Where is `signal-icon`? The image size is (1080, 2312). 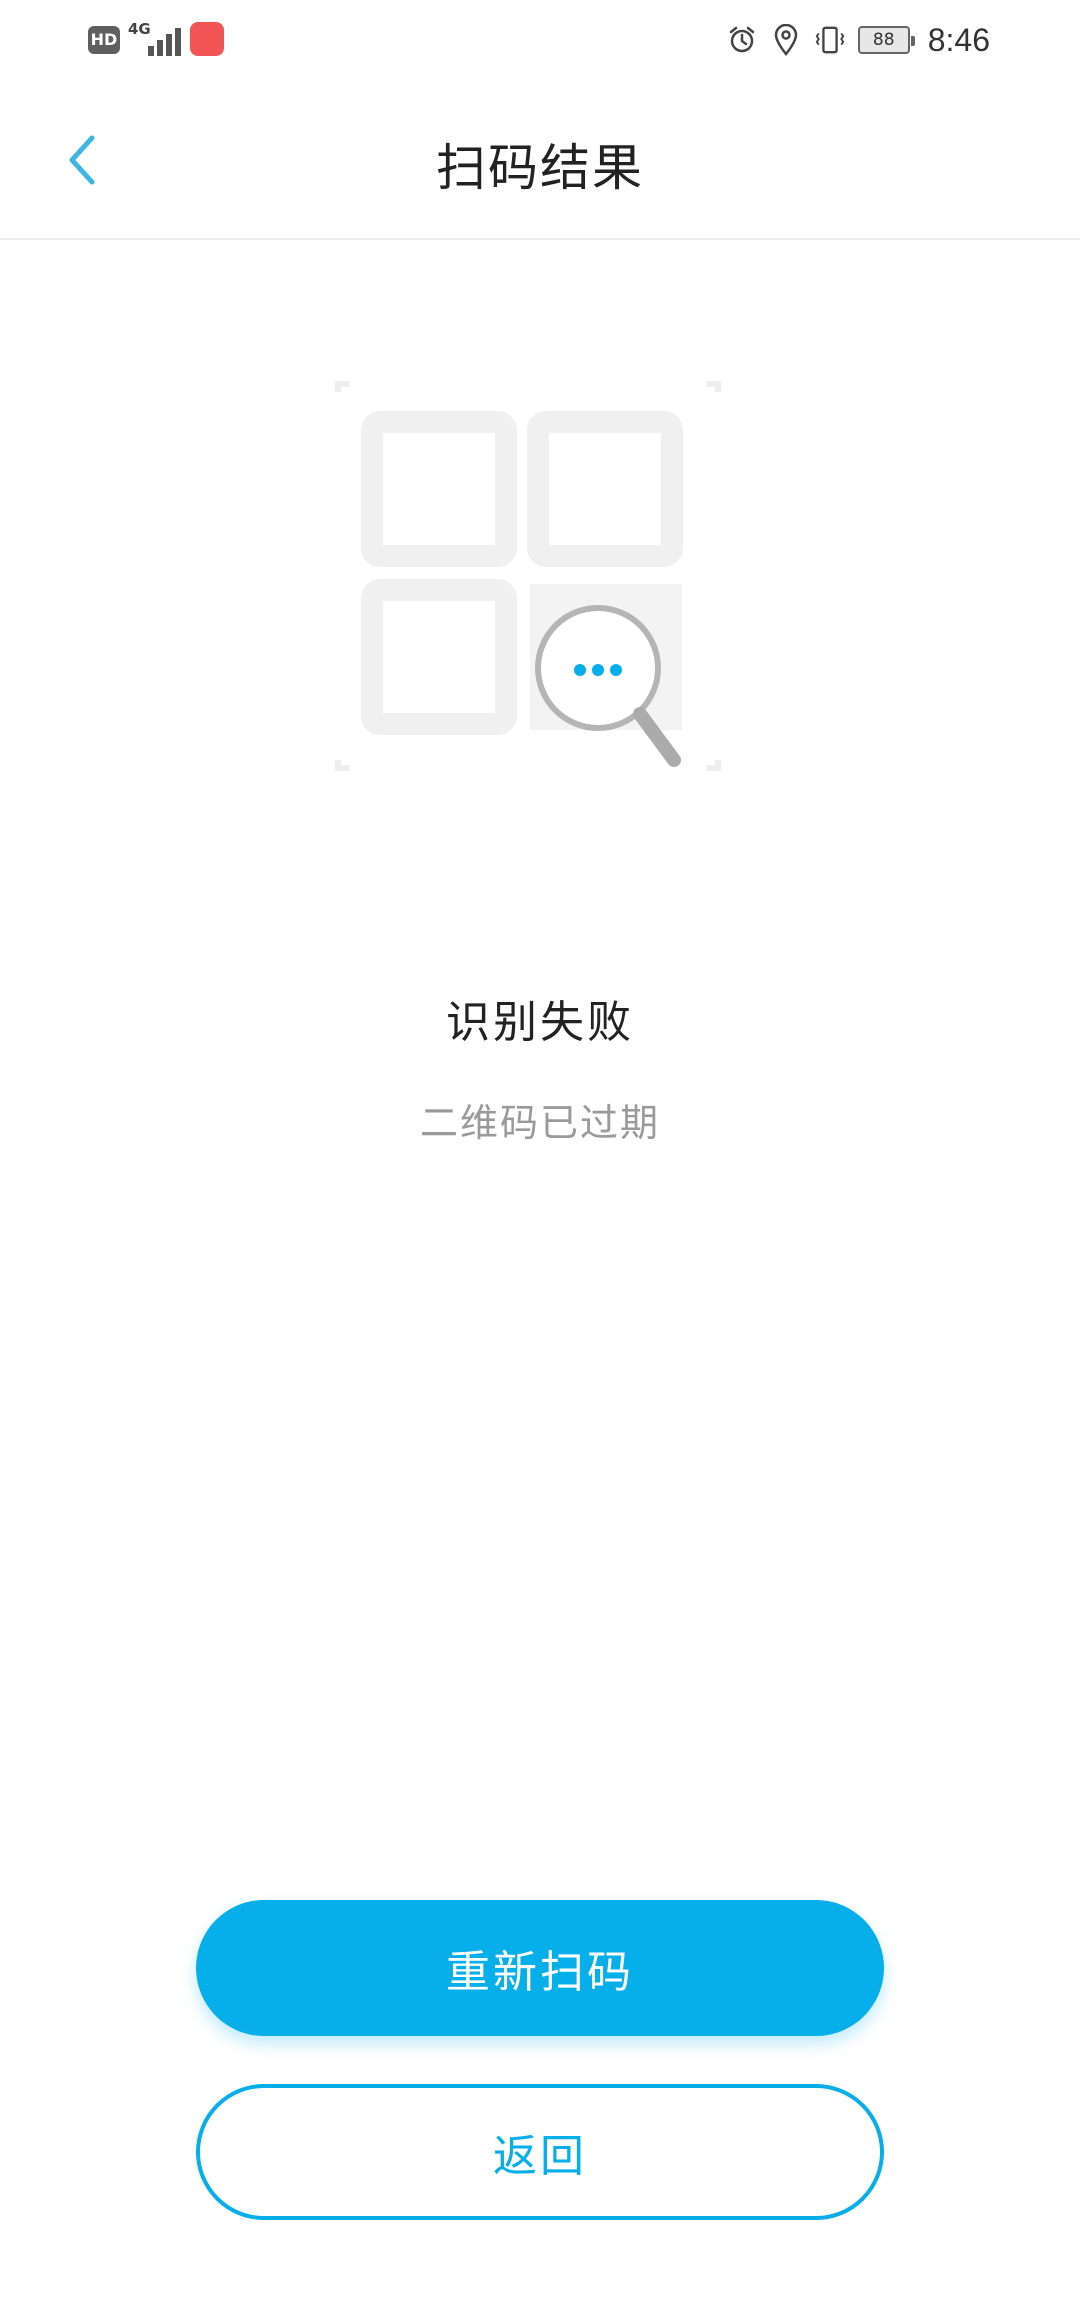 signal-icon is located at coordinates (162, 39).